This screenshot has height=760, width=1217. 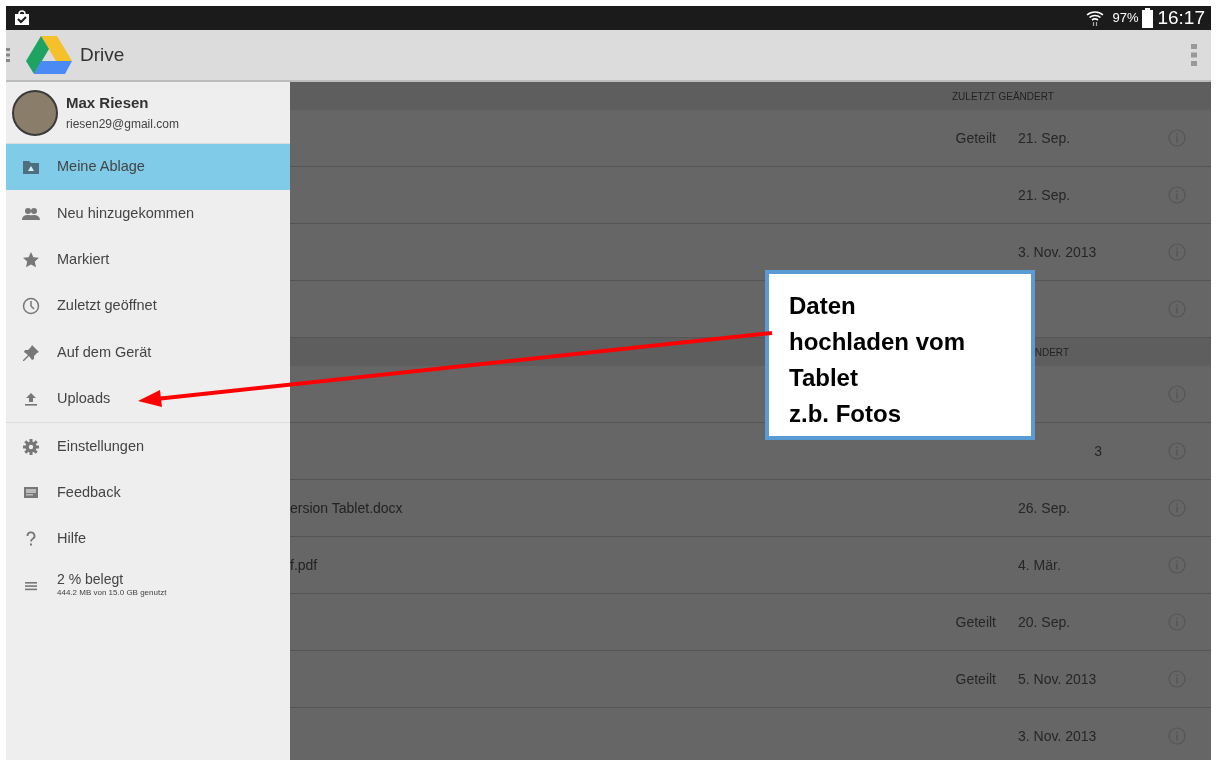 What do you see at coordinates (1098, 450) in the screenshot?
I see `modified-date: 3` at bounding box center [1098, 450].